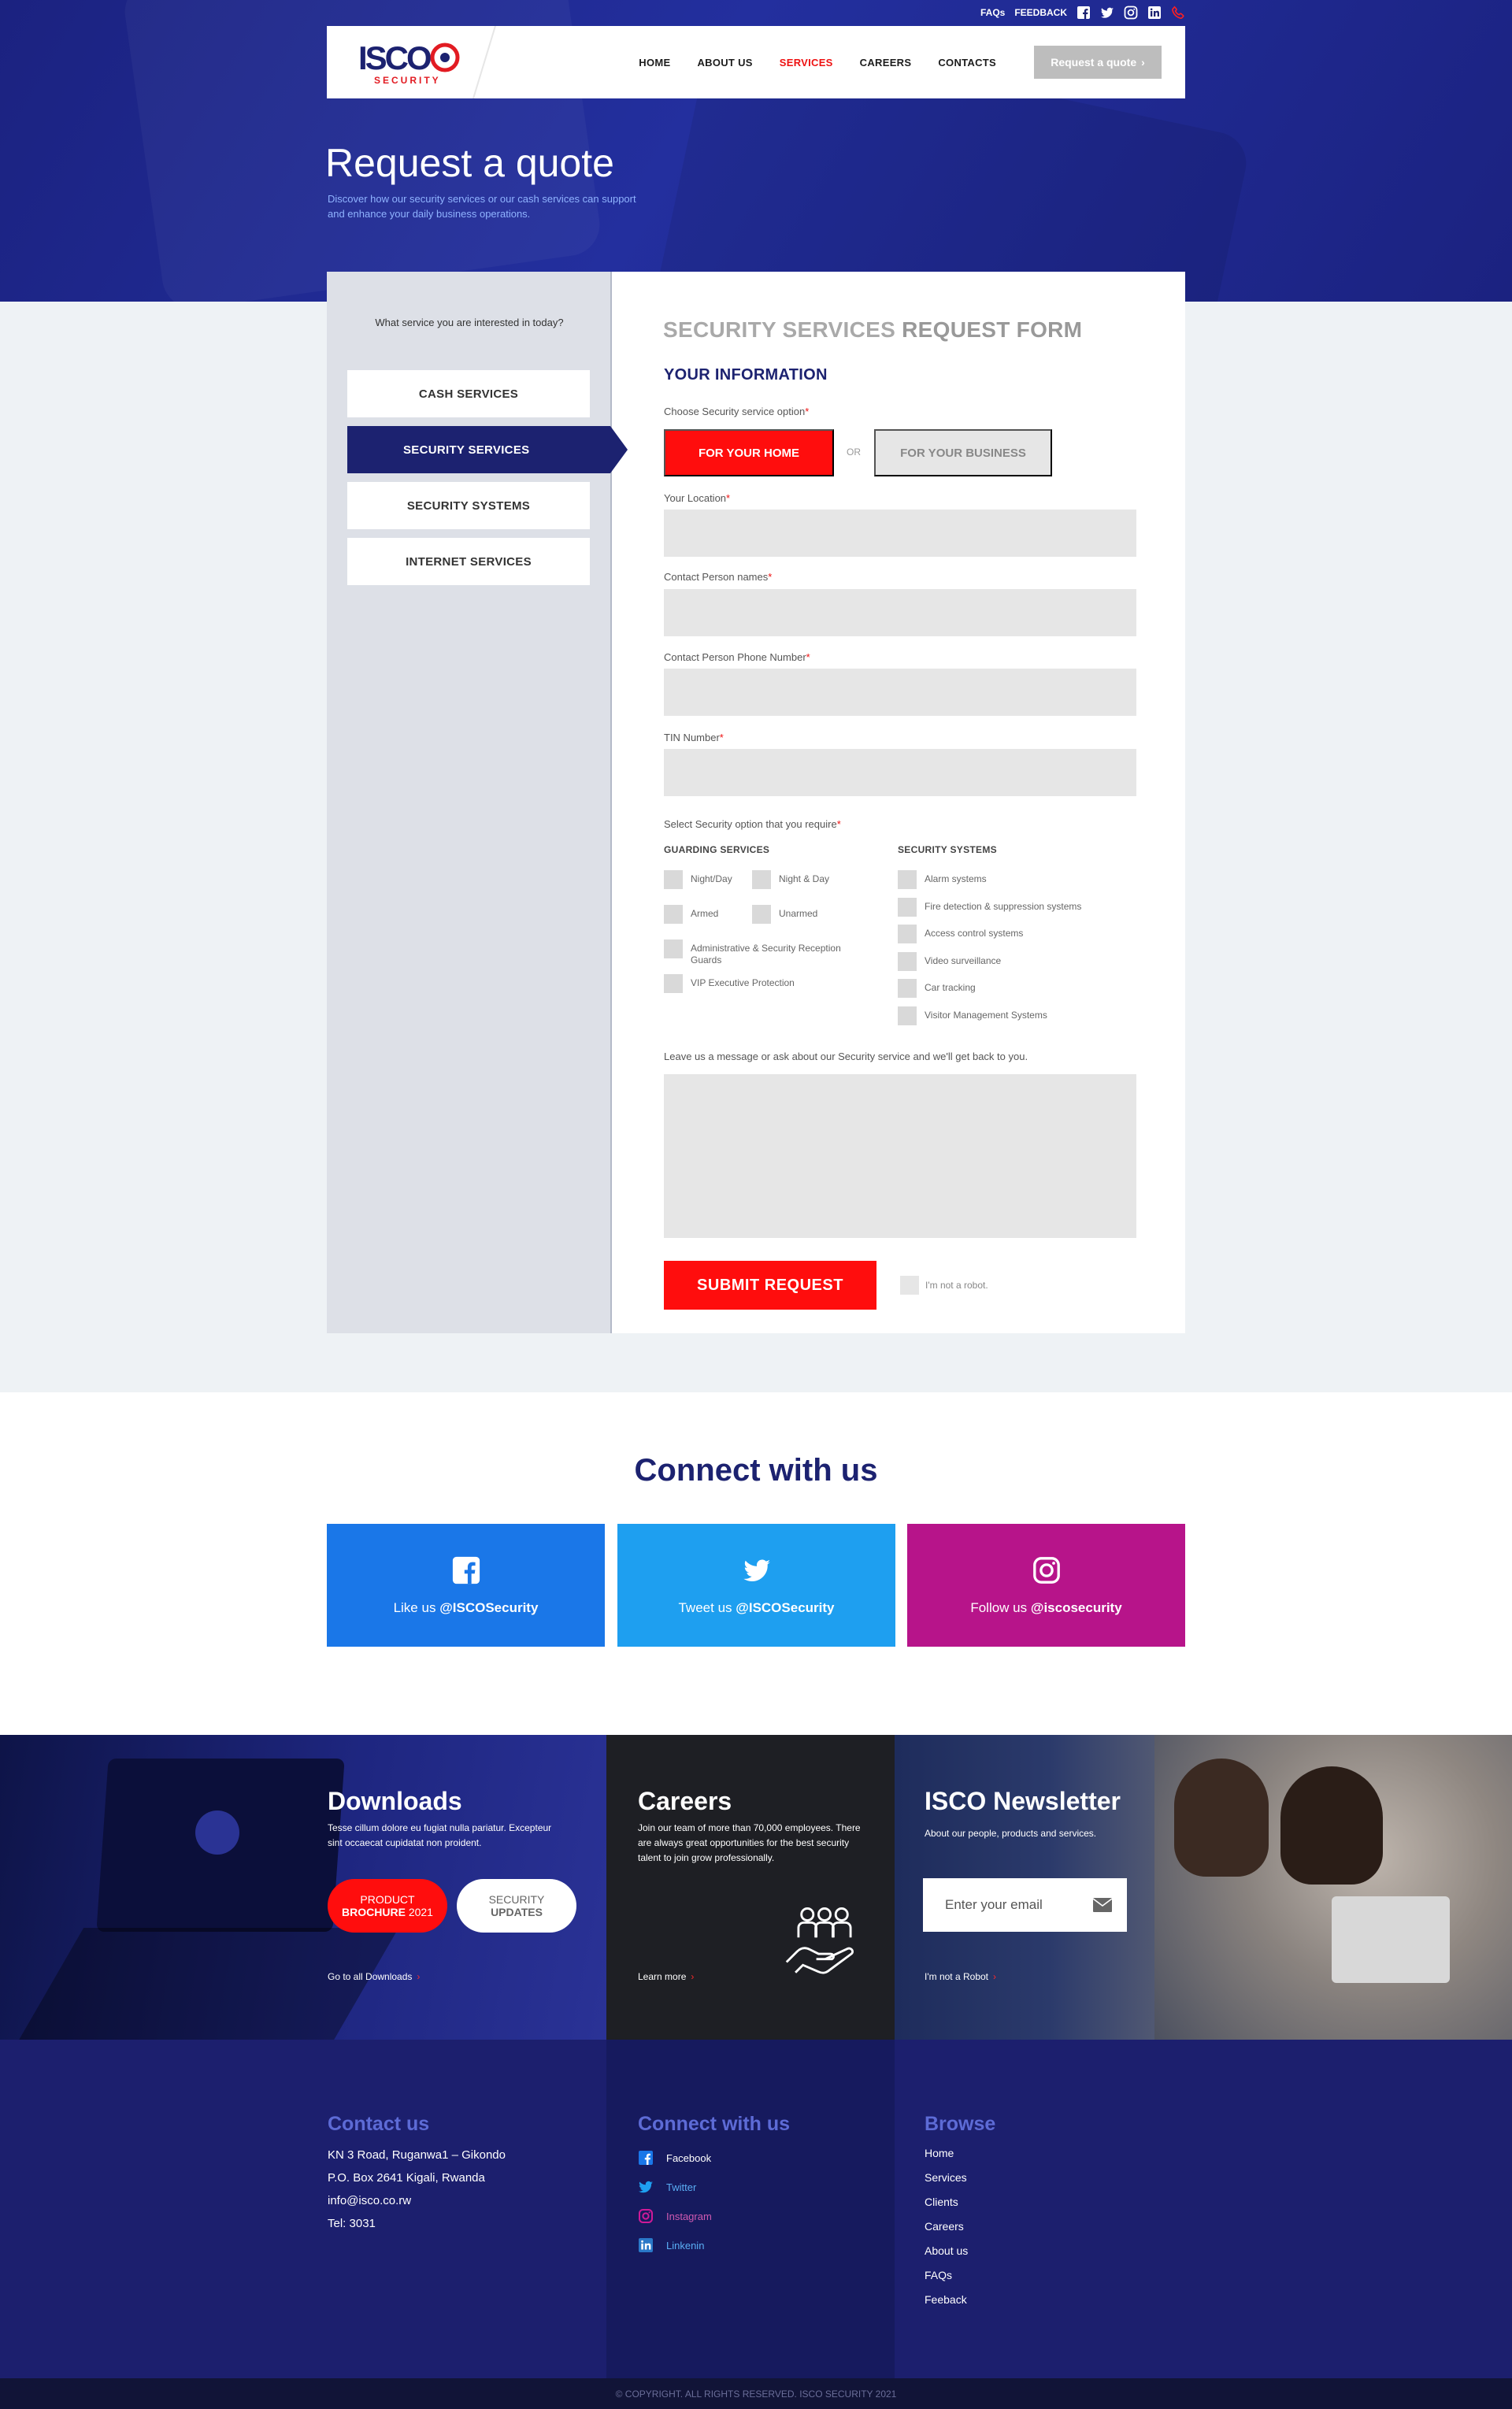 The width and height of the screenshot is (1512, 2409). What do you see at coordinates (691, 914) in the screenshot?
I see `checkbox-armed: Armed` at bounding box center [691, 914].